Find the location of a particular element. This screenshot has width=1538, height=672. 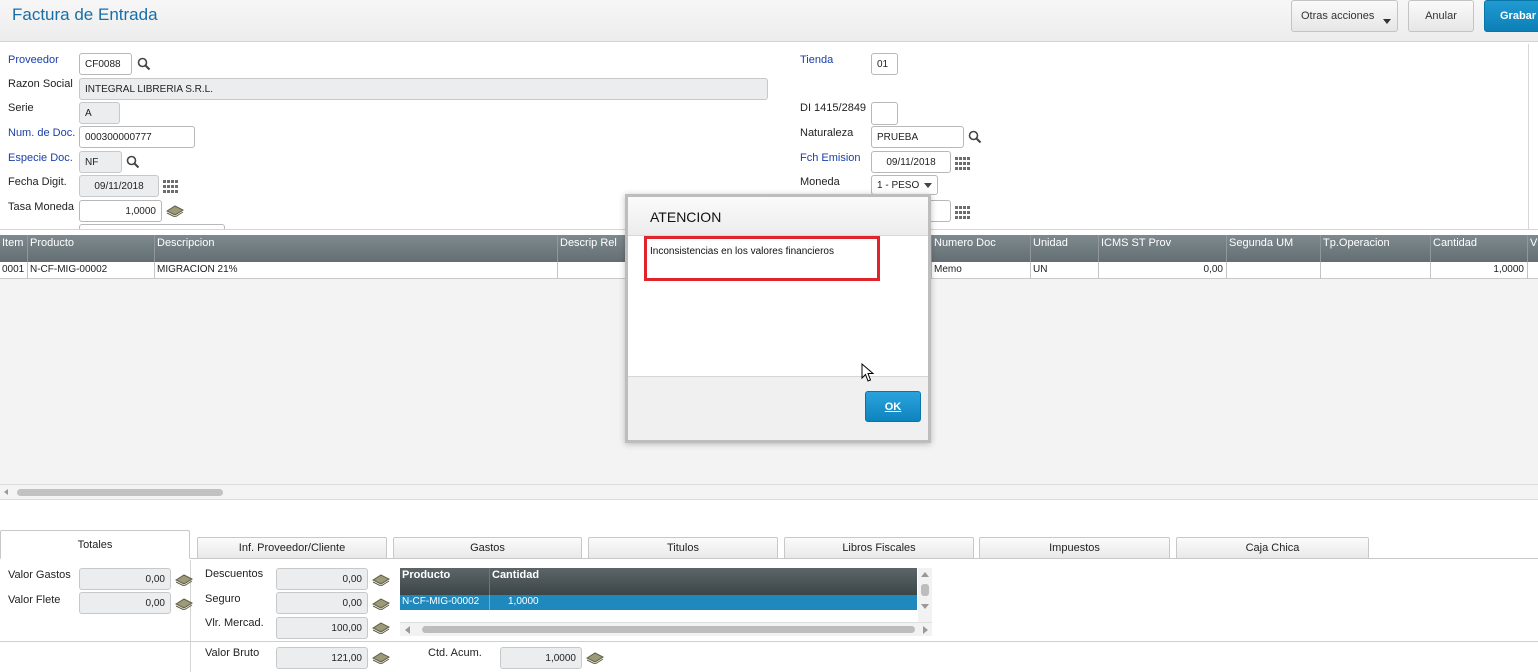

fch-emision-field: 09/11/2018 is located at coordinates (911, 162).